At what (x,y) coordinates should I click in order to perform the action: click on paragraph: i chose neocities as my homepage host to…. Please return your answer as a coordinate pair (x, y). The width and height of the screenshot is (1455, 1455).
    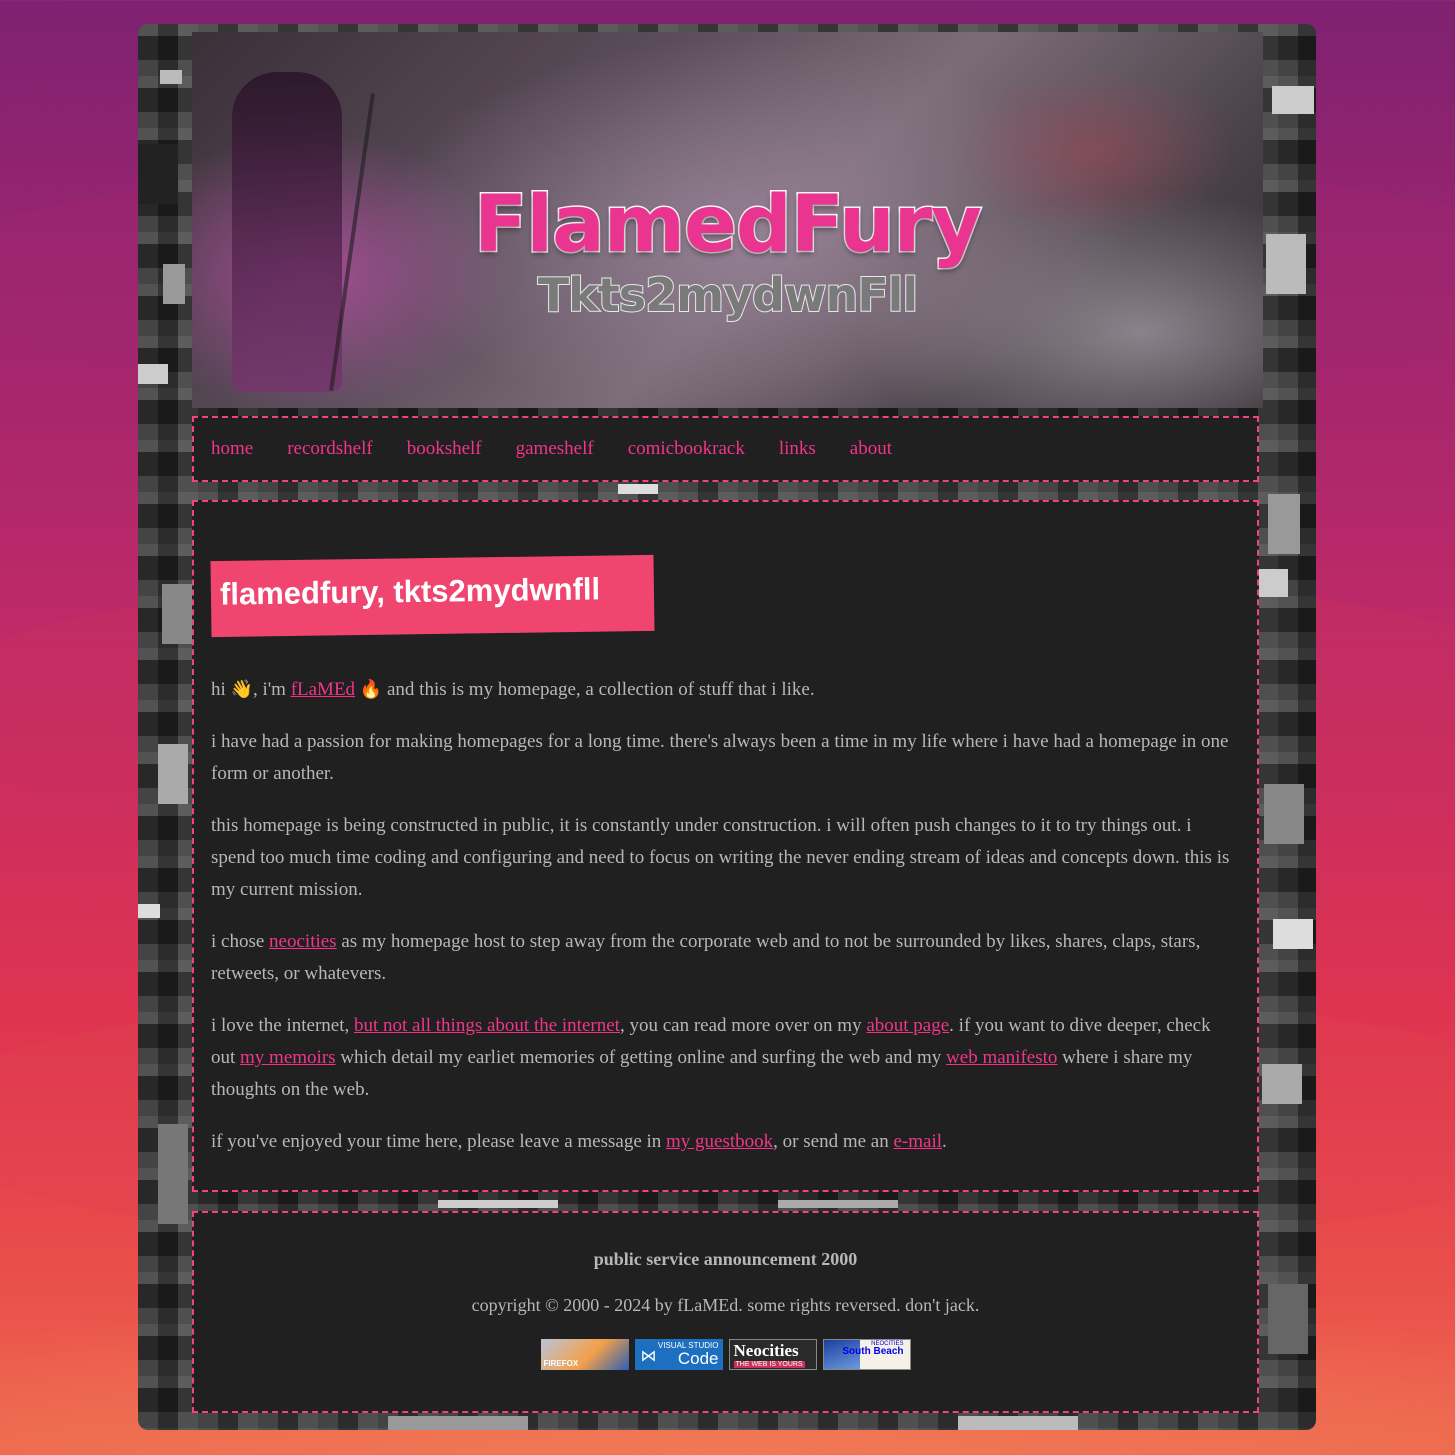
    Looking at the image, I should click on (706, 957).